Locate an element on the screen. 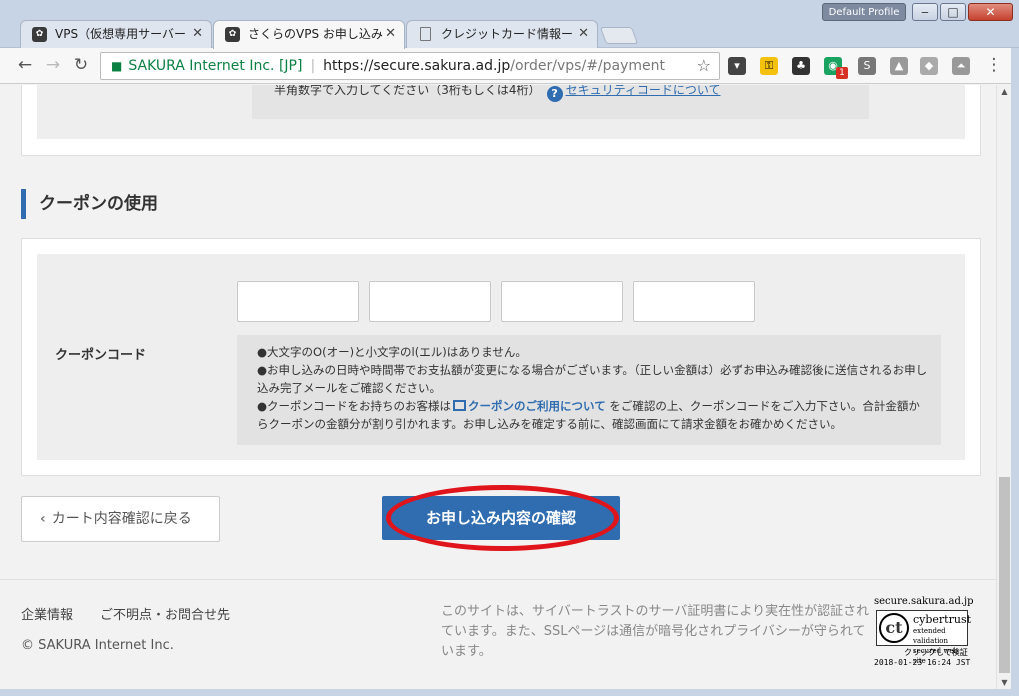  back-to-cart-label: カート内容確認に戻る is located at coordinates (121, 519).